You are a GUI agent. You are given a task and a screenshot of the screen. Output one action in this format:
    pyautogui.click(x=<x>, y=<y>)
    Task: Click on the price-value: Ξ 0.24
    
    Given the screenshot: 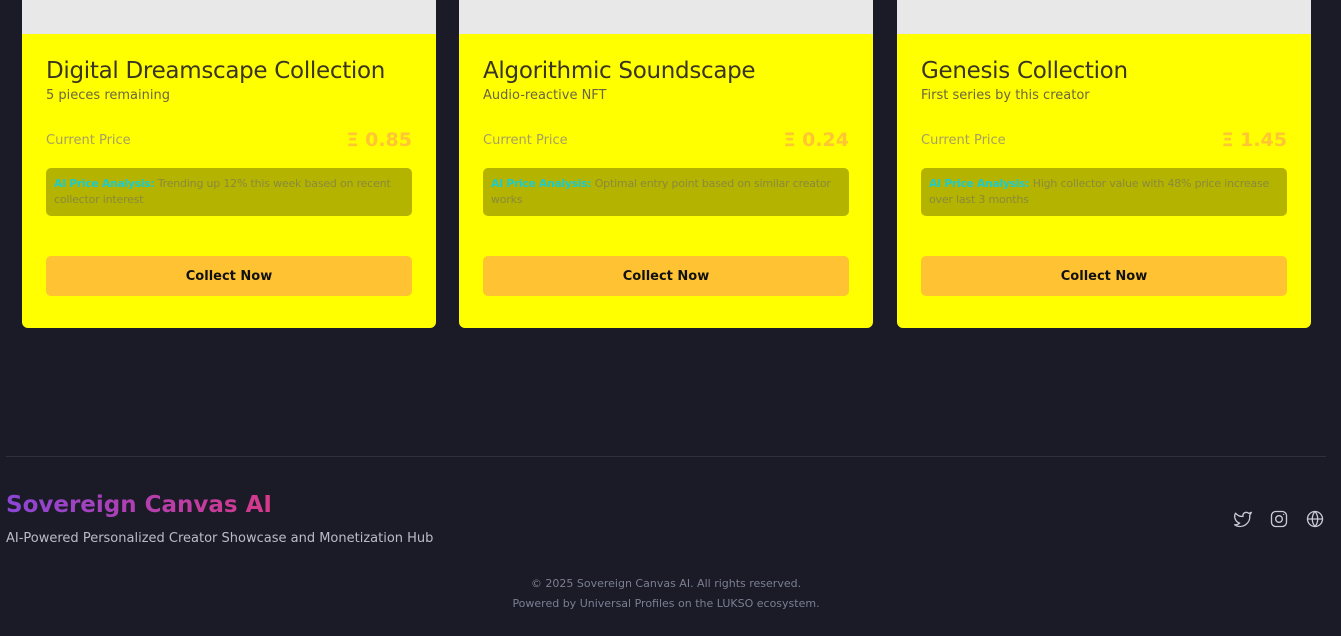 What is the action you would take?
    pyautogui.click(x=816, y=140)
    